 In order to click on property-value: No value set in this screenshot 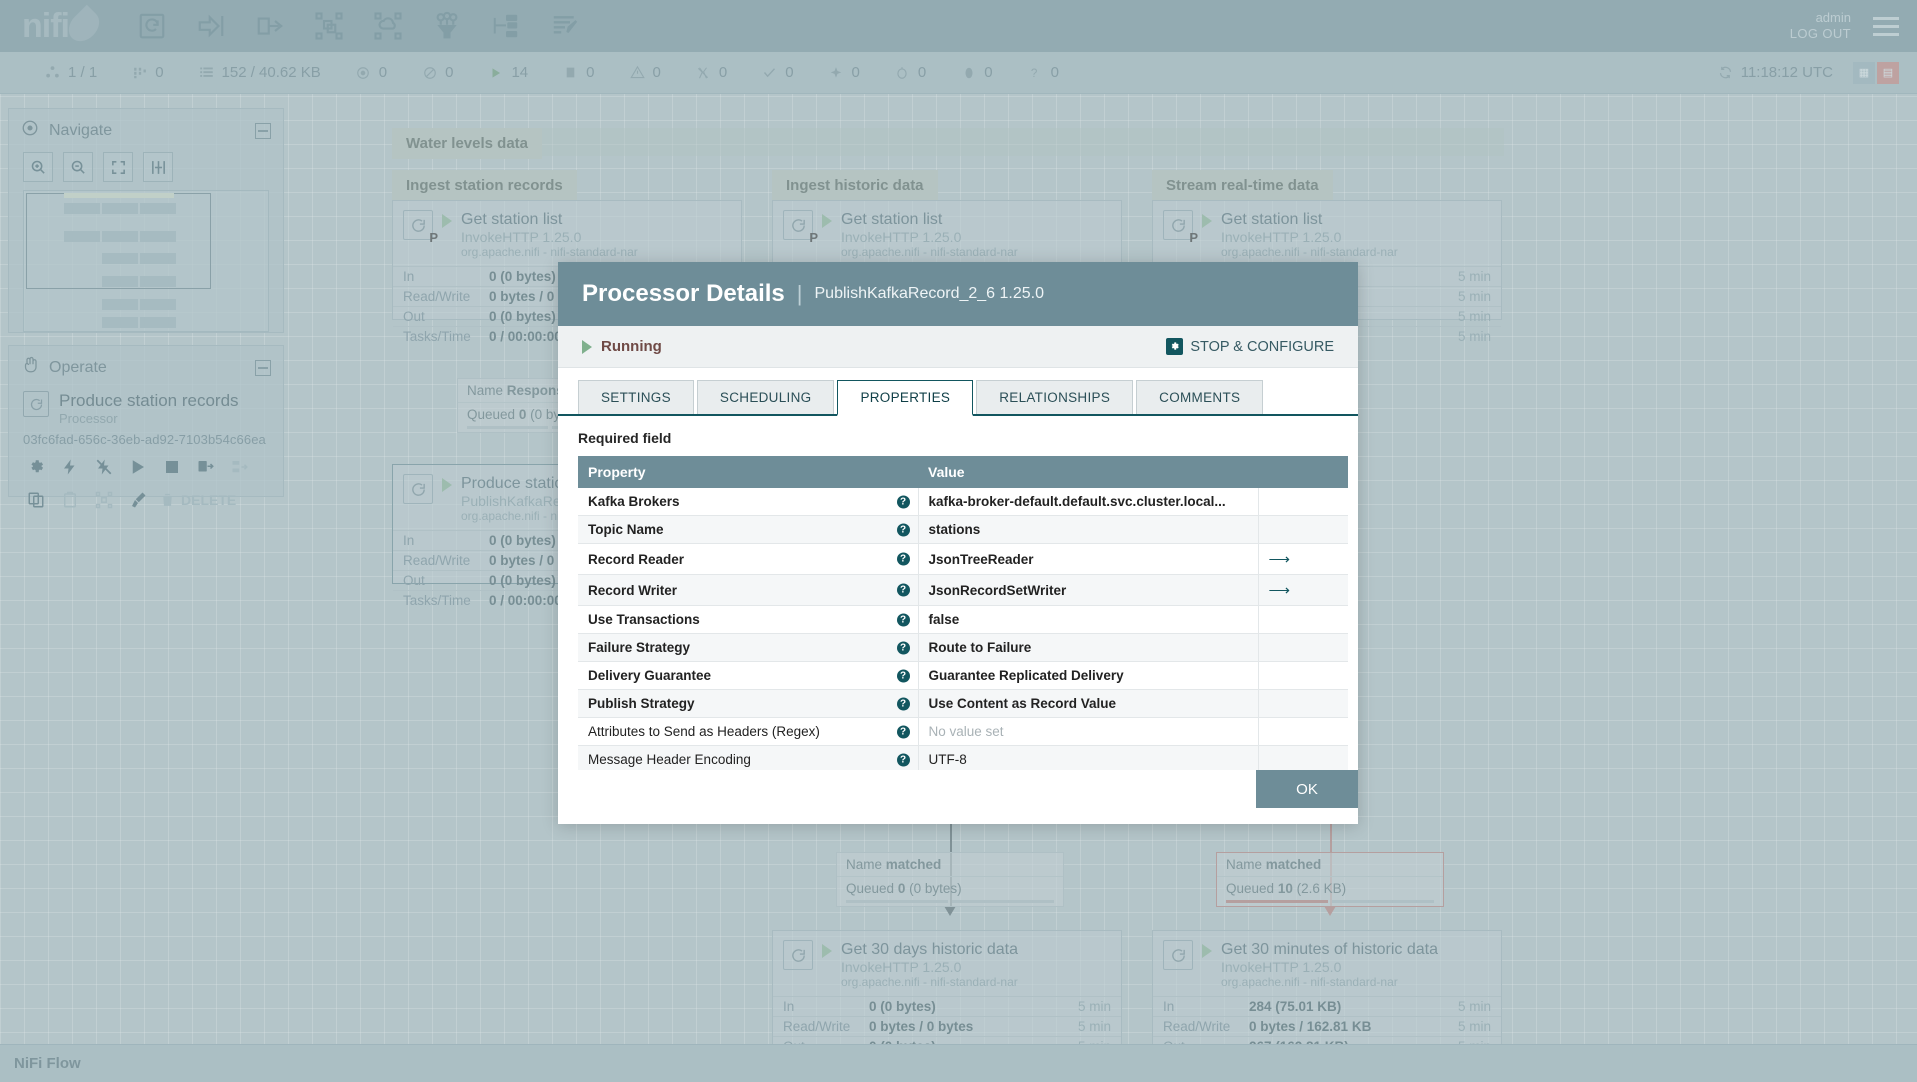, I will do `click(1087, 731)`.